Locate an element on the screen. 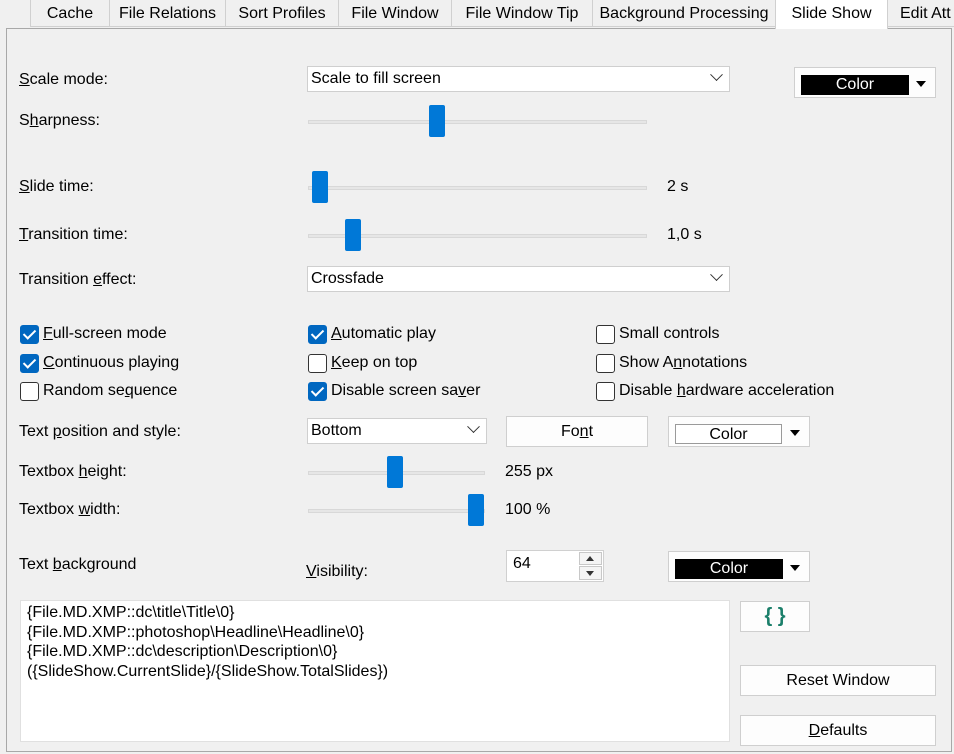 This screenshot has width=954, height=754. tab-file-window-tip: File Window Tip is located at coordinates (522, 13).